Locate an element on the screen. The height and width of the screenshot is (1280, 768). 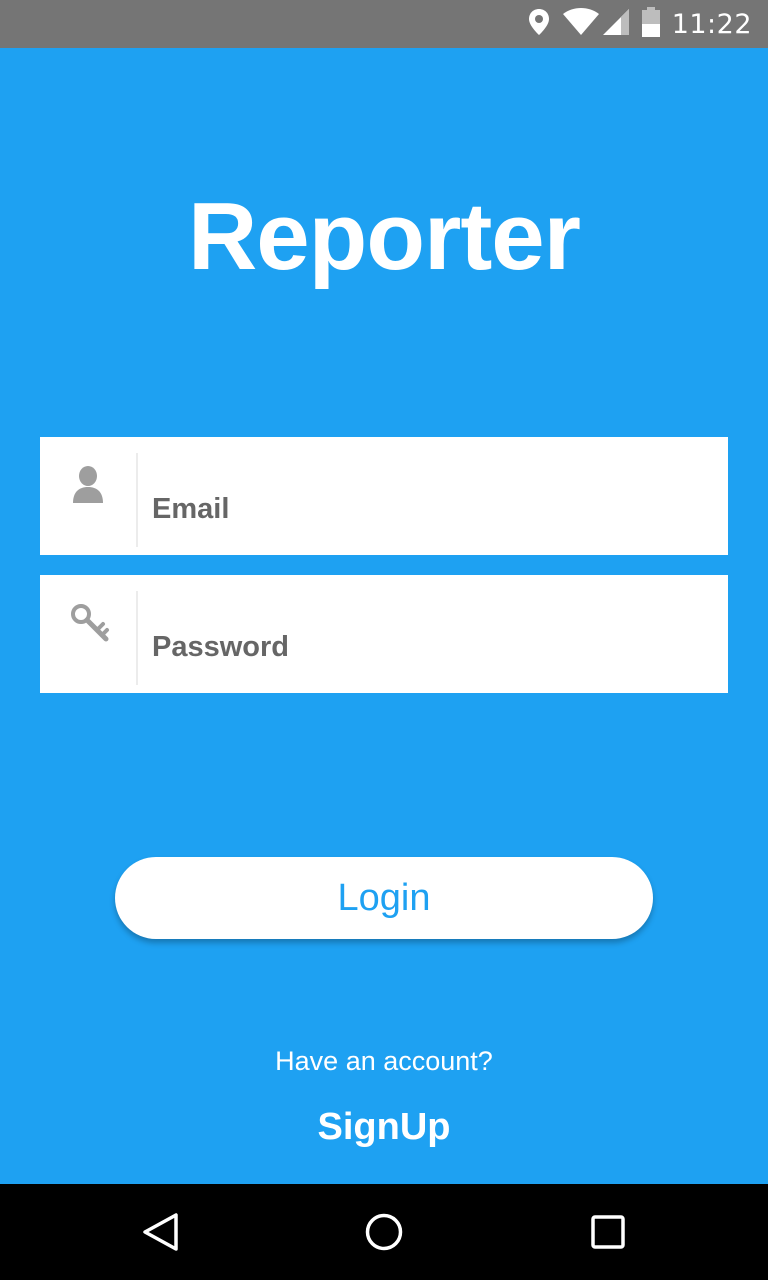
status-time: 11:22 is located at coordinates (711, 24).